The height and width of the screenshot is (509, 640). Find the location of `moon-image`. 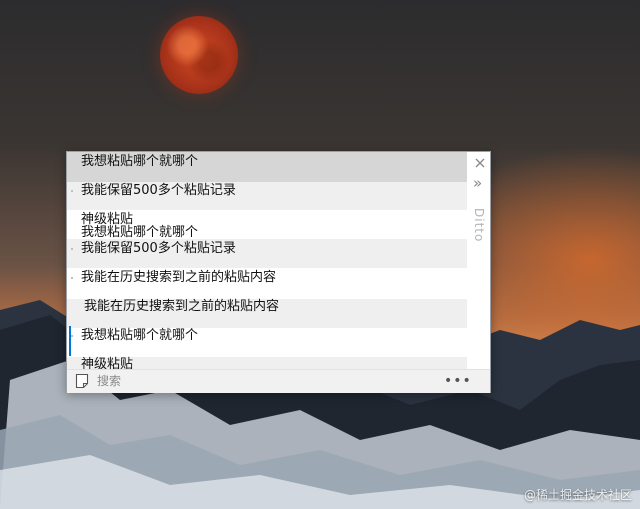

moon-image is located at coordinates (199, 55).